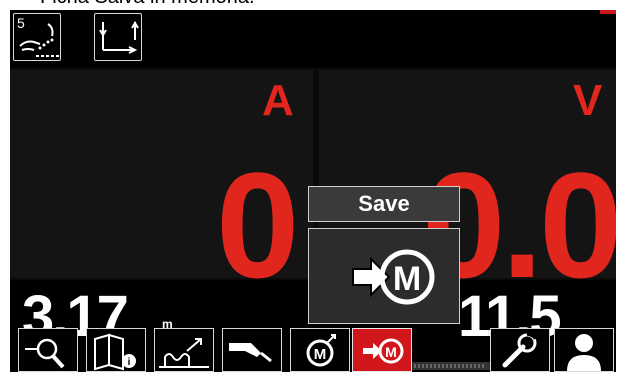 The image size is (620, 372). Describe the element at coordinates (184, 353) in the screenshot. I see `weld-settings-icon` at that location.